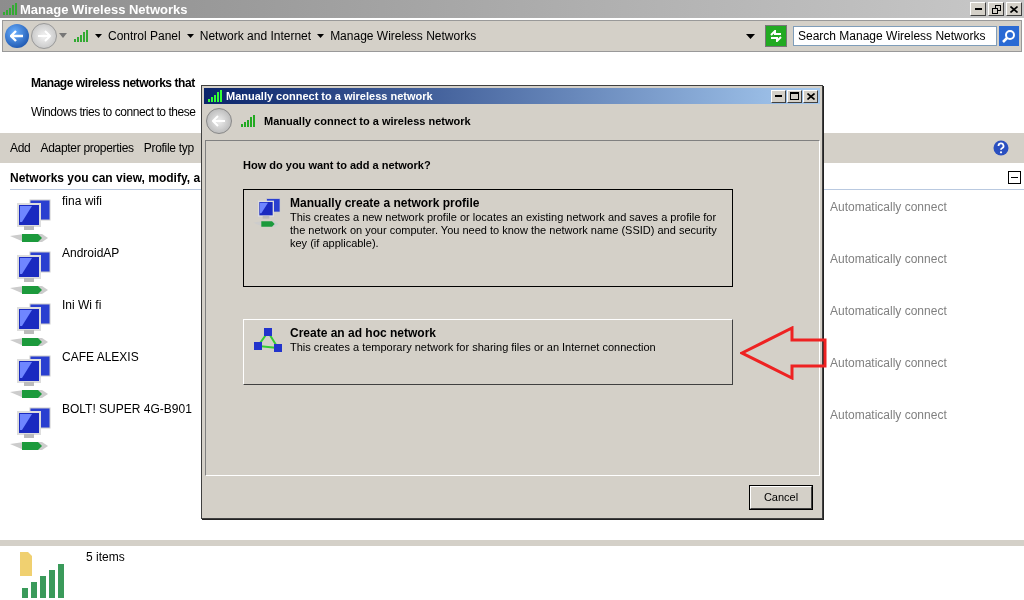 This screenshot has width=1024, height=600. Describe the element at coordinates (781, 497) in the screenshot. I see `cancel-button: Cancel` at that location.